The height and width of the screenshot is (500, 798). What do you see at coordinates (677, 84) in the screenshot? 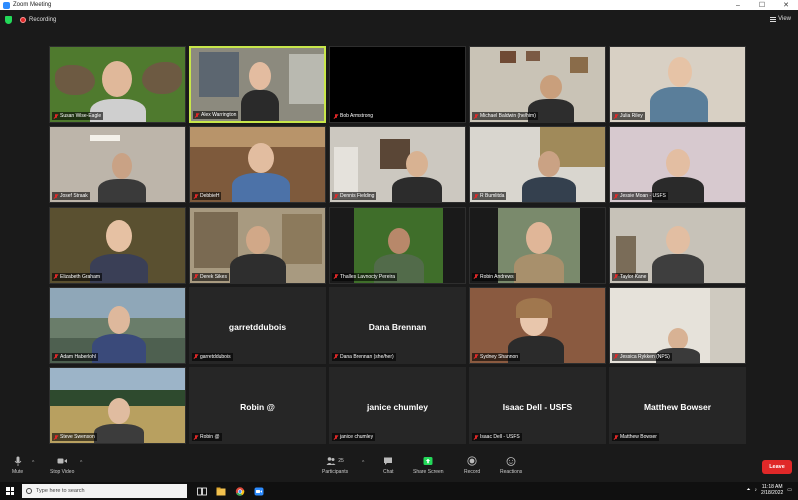
I see `participant-tile: Julia Riley` at bounding box center [677, 84].